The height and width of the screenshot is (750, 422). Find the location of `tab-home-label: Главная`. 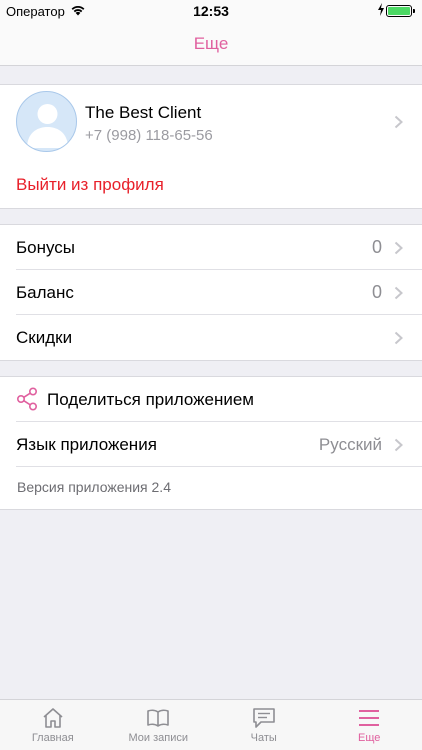

tab-home-label: Главная is located at coordinates (52, 738).